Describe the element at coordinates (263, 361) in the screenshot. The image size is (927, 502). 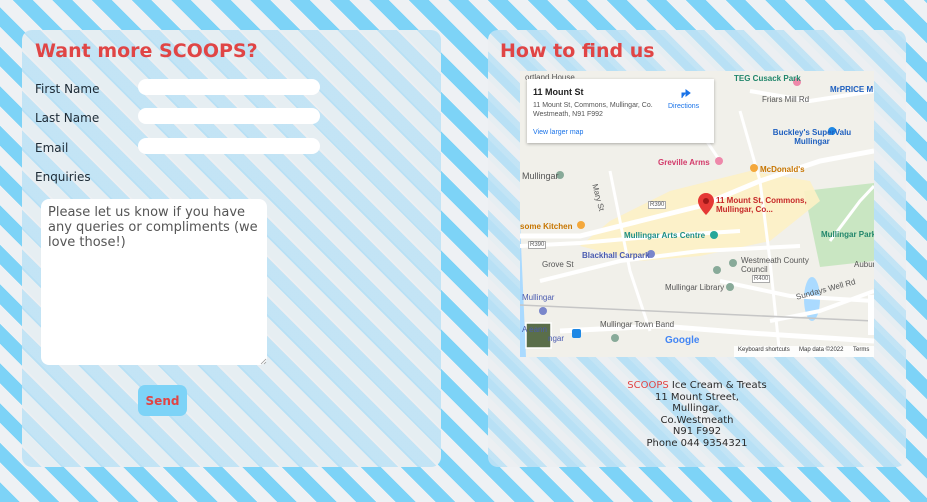
I see `resize-handle-icon` at that location.